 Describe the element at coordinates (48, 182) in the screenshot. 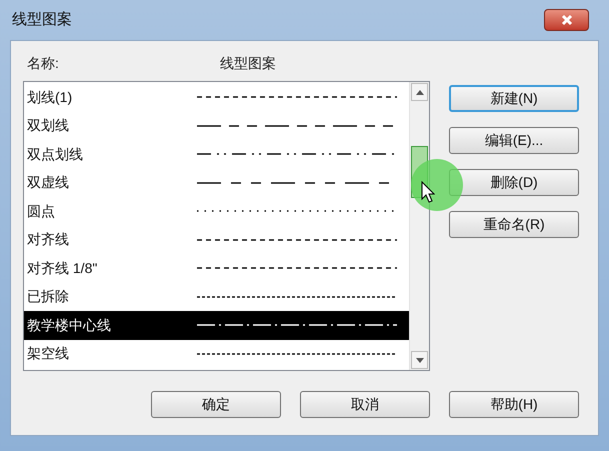

I see `row-name: 双虚线` at that location.